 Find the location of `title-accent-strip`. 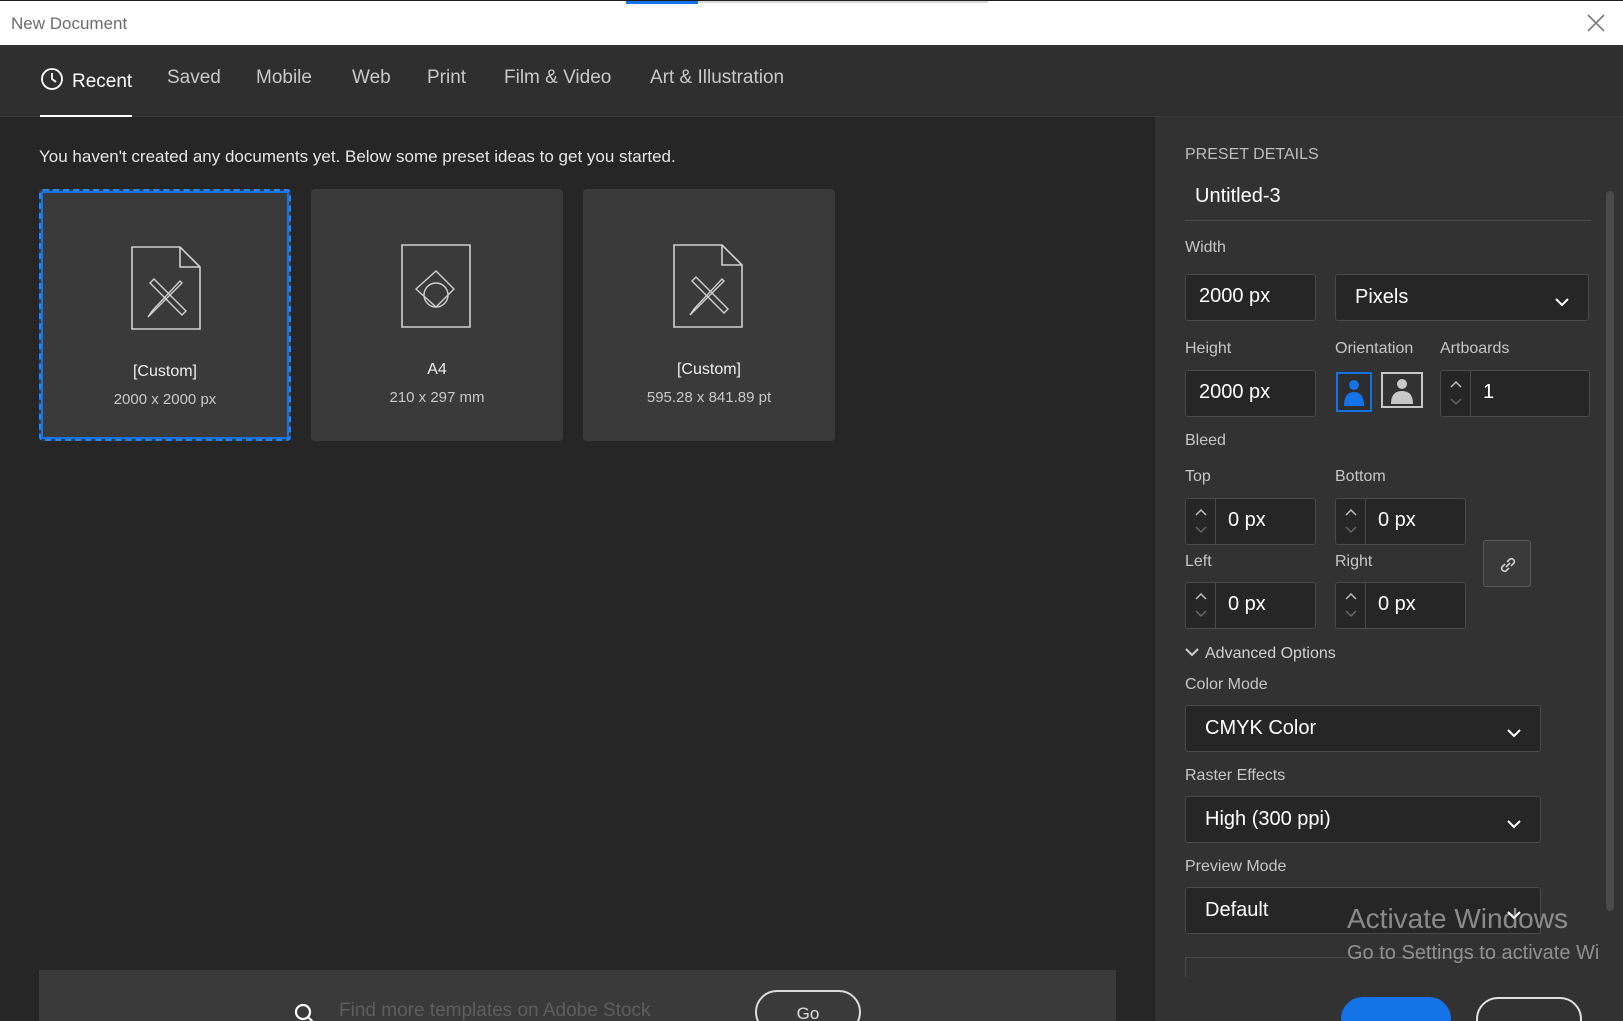

title-accent-strip is located at coordinates (662, 2).